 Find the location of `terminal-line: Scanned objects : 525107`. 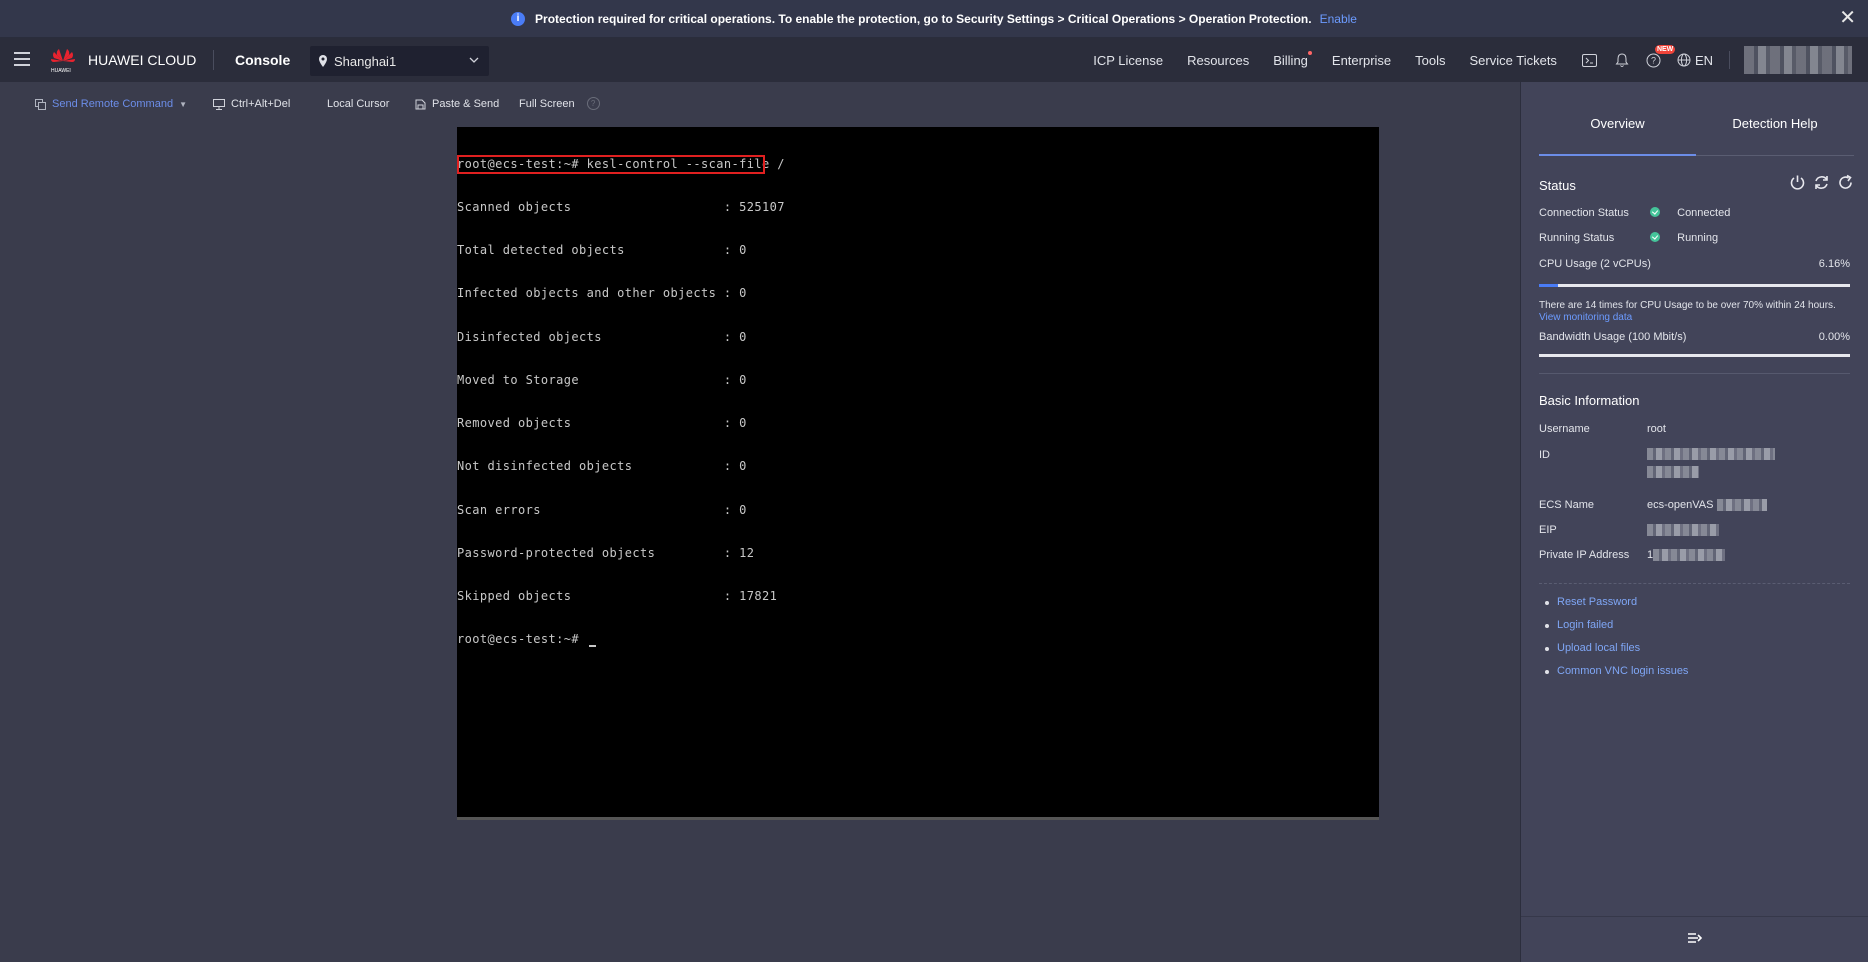

terminal-line: Scanned objects : 525107 is located at coordinates (621, 207).